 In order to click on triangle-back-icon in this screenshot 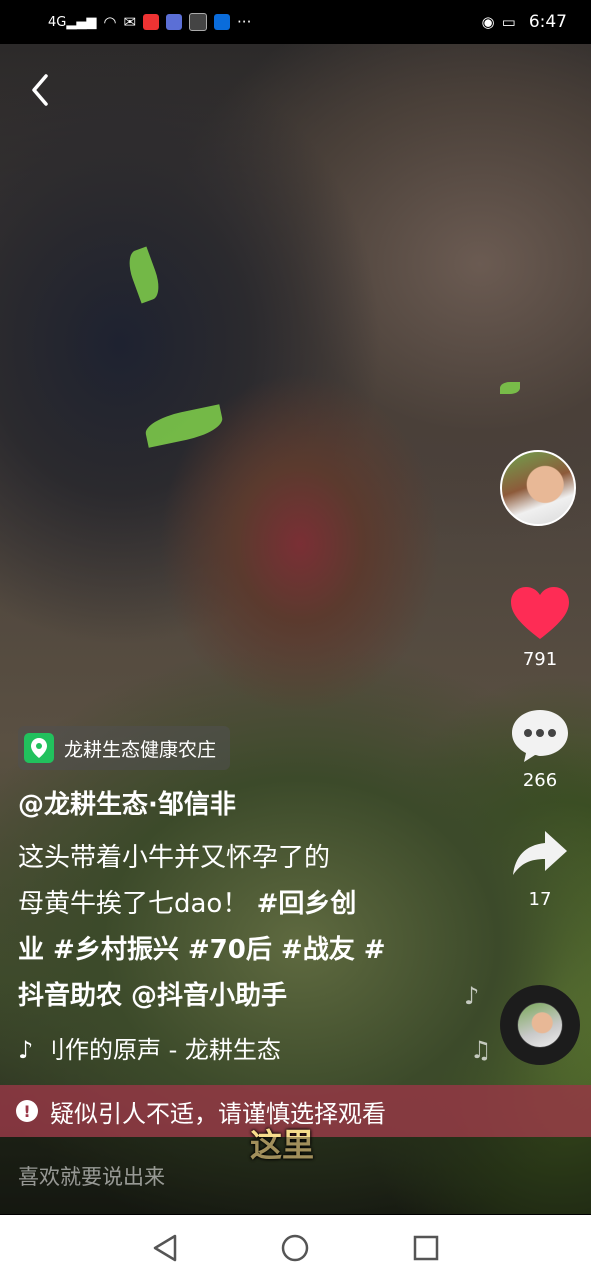, I will do `click(165, 1247)`.